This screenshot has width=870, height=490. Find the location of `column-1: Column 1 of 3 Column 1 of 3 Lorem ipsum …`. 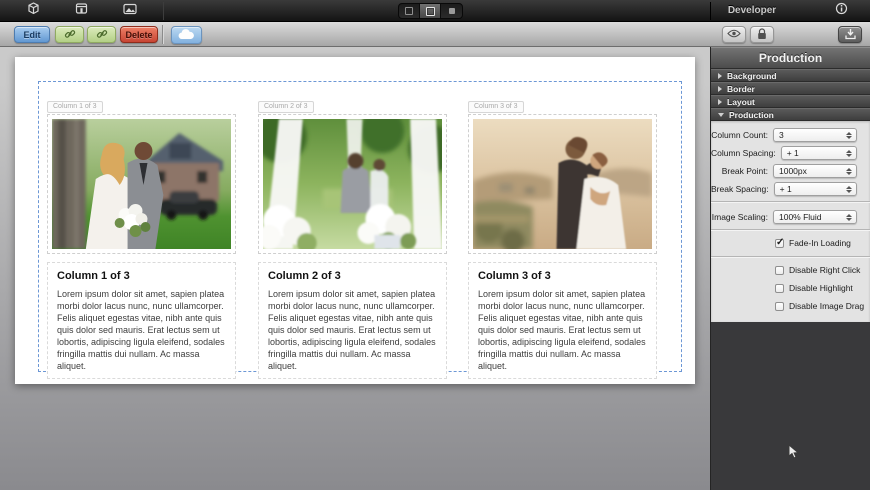

column-1: Column 1 of 3 Column 1 of 3 Lorem ipsum … is located at coordinates (141, 237).